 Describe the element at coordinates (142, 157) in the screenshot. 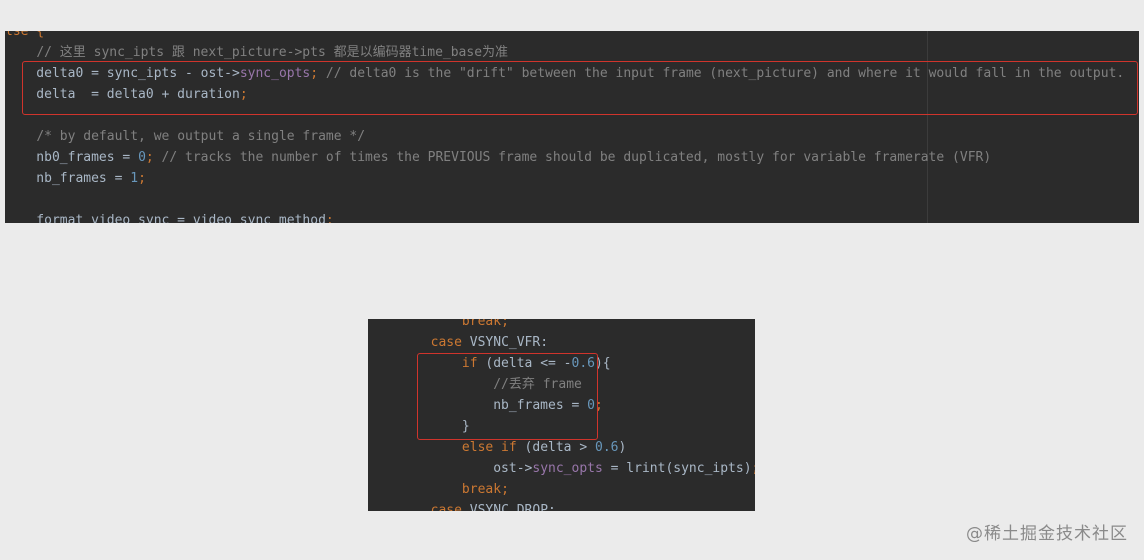

I see `code-token: 0` at that location.